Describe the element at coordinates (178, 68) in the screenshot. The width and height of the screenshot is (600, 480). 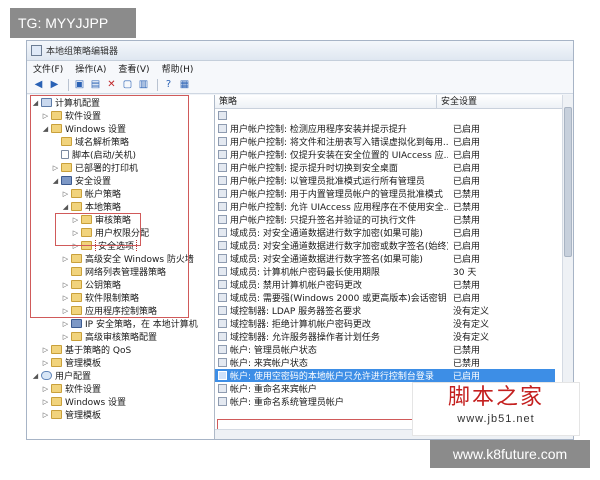
I see `menu-help: 帮助(H)` at that location.